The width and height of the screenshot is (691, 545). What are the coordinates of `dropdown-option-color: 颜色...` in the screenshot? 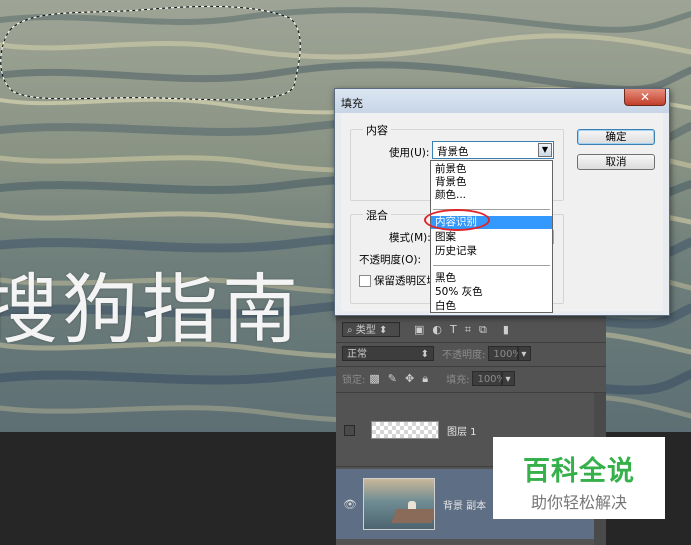 It's located at (491, 195).